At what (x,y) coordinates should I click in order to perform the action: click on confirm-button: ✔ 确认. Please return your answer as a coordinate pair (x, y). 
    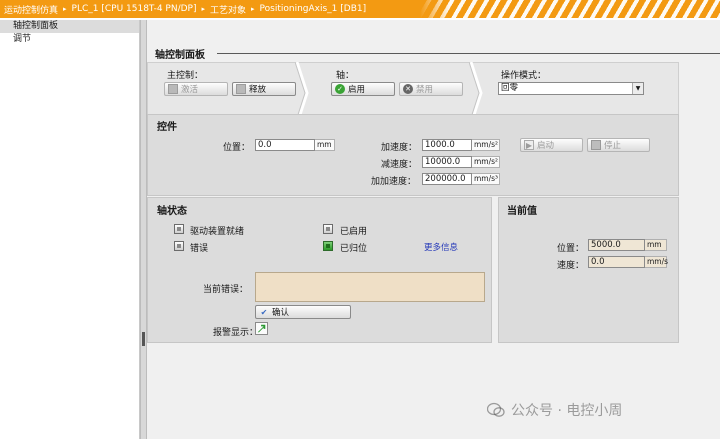
    Looking at the image, I should click on (303, 312).